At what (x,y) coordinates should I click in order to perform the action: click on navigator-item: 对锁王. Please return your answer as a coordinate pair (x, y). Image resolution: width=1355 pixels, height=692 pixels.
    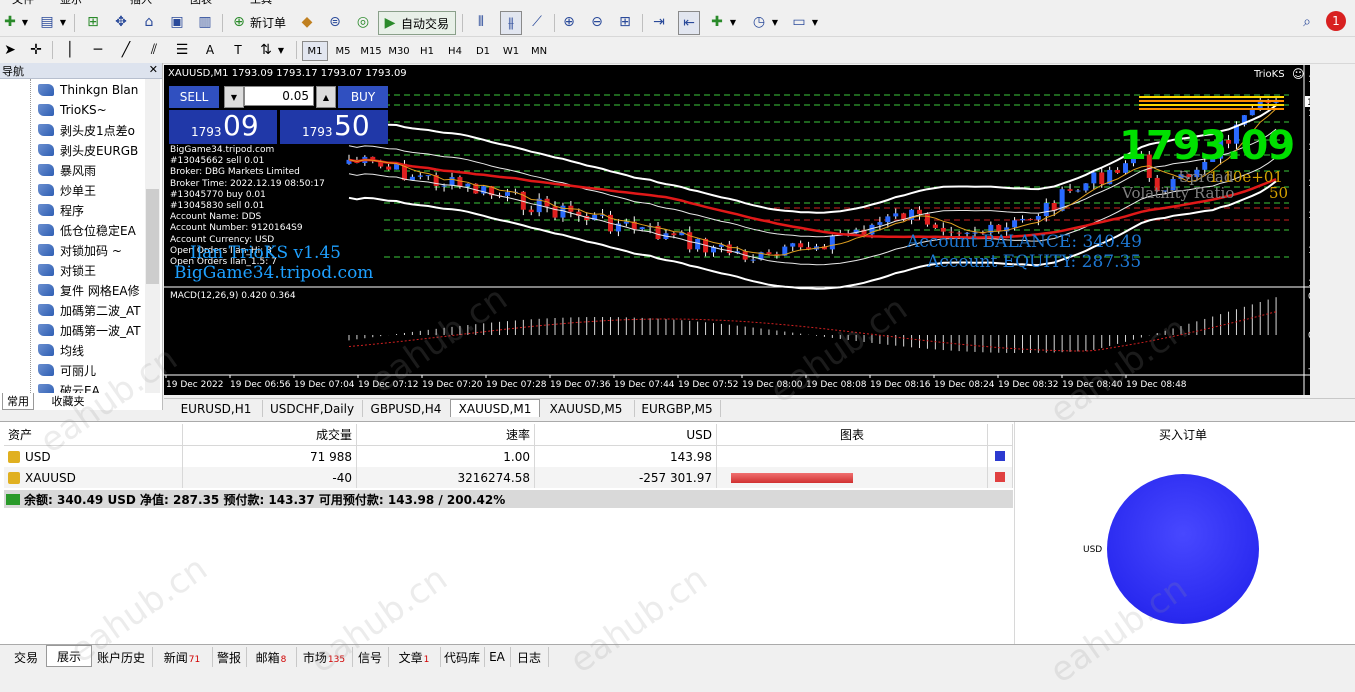
    Looking at the image, I should click on (67, 270).